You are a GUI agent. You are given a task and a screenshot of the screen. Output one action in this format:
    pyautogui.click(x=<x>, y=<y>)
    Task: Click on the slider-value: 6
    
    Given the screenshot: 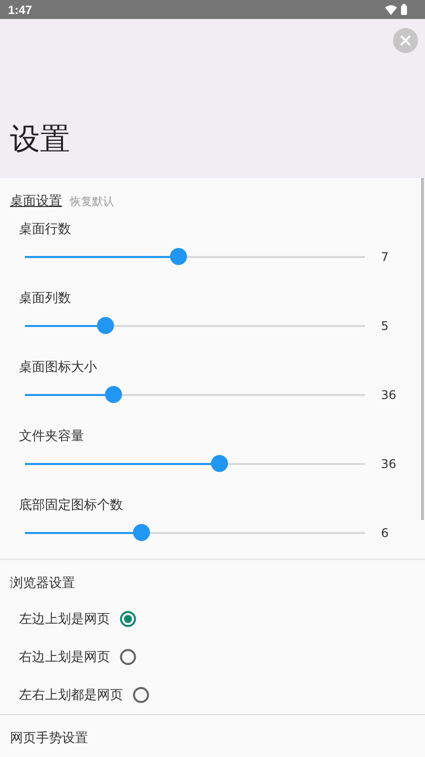 What is the action you would take?
    pyautogui.click(x=385, y=533)
    